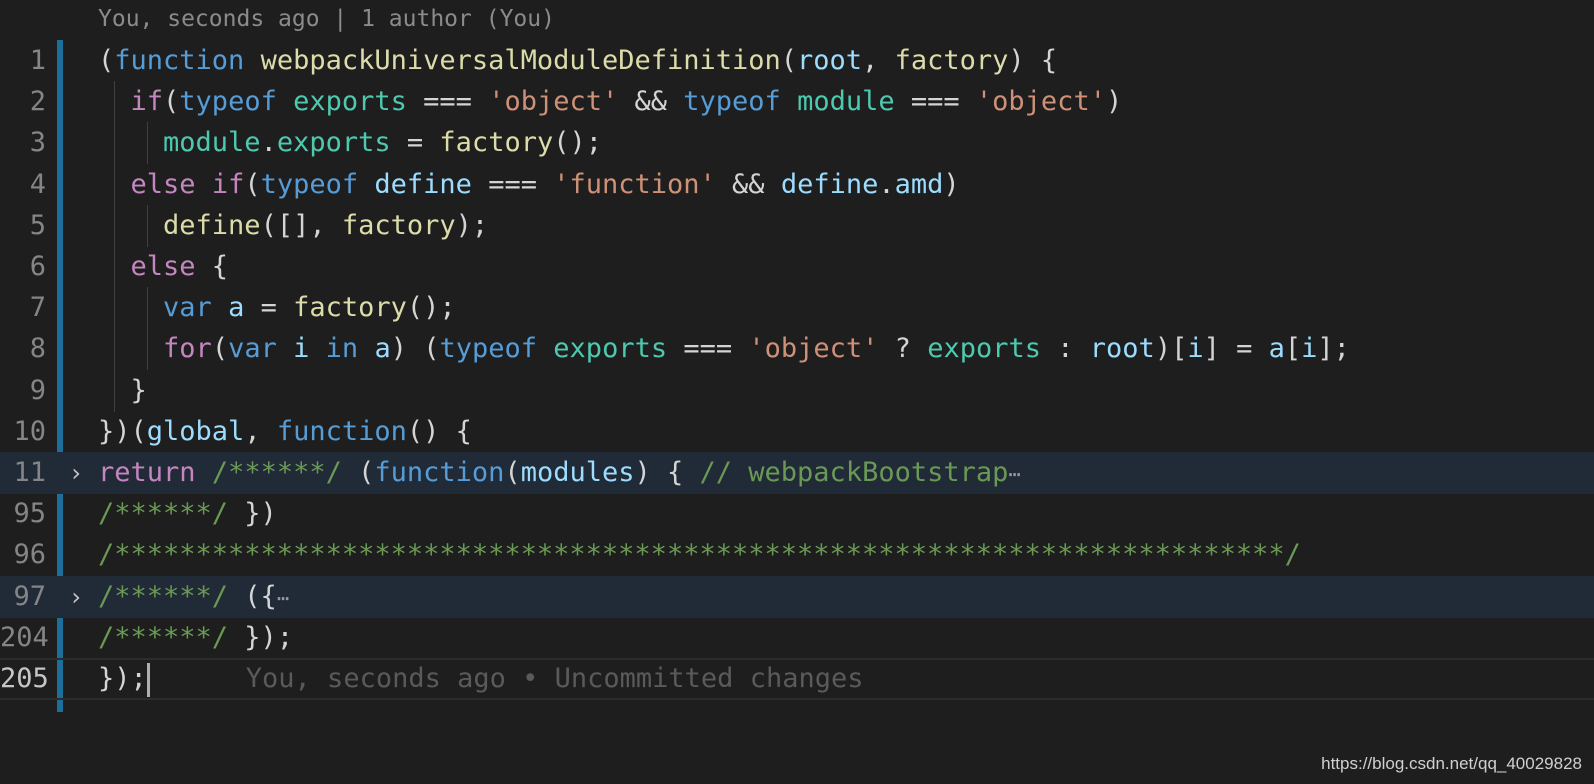 The width and height of the screenshot is (1594, 784). What do you see at coordinates (187, 514) in the screenshot?
I see `code-text: /******/ })` at bounding box center [187, 514].